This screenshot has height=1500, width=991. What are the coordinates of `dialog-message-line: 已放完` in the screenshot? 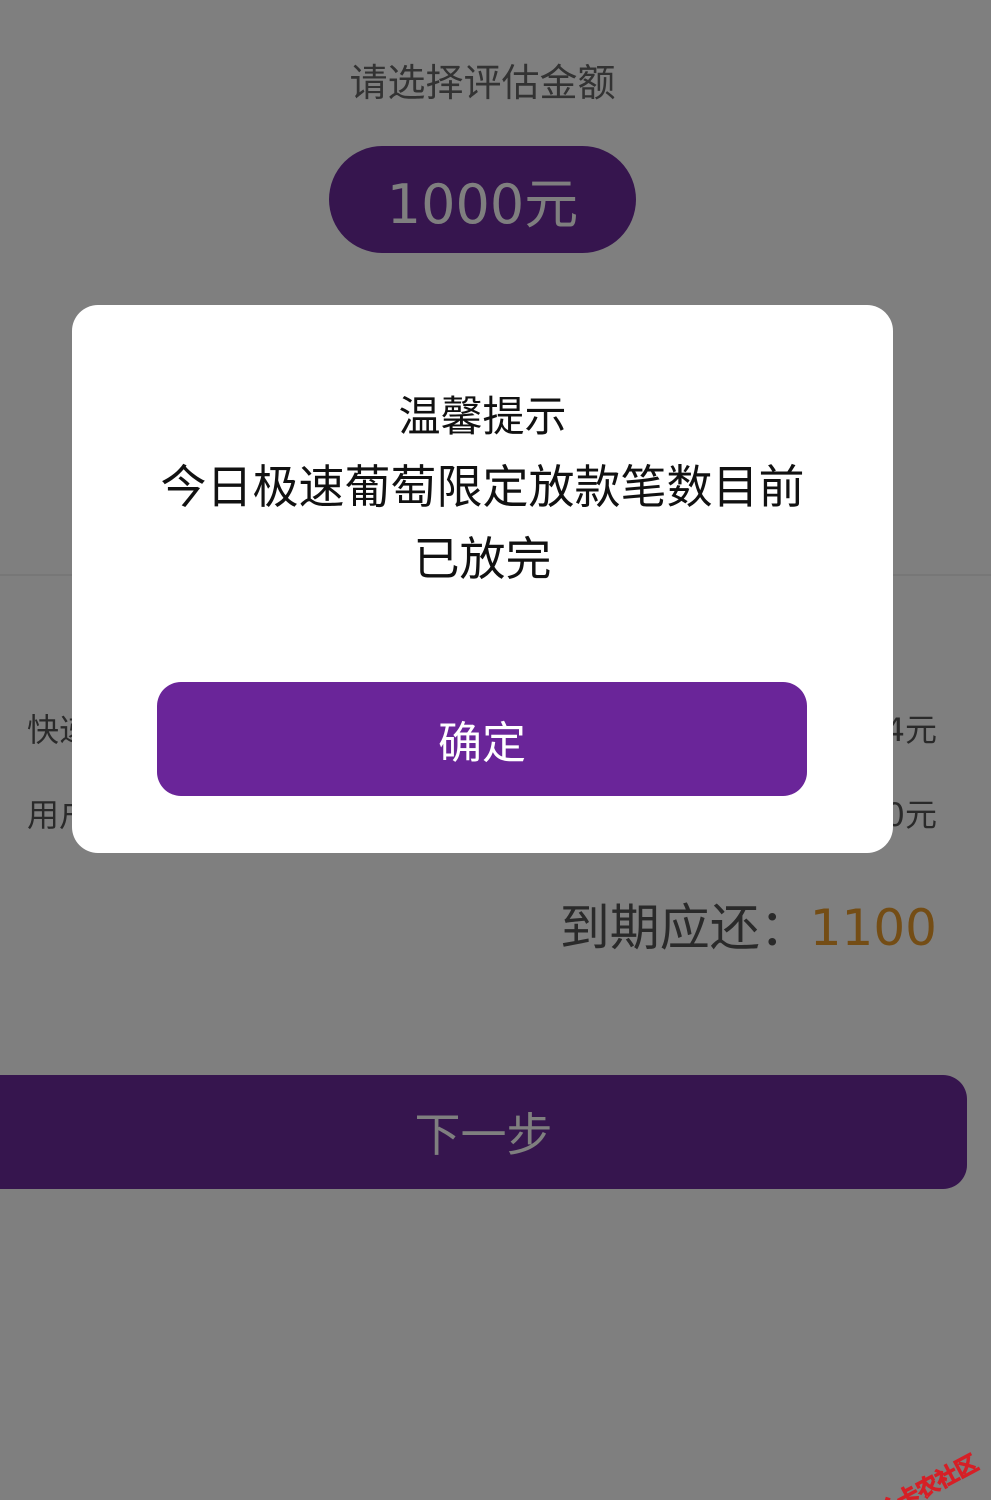 It's located at (482, 559).